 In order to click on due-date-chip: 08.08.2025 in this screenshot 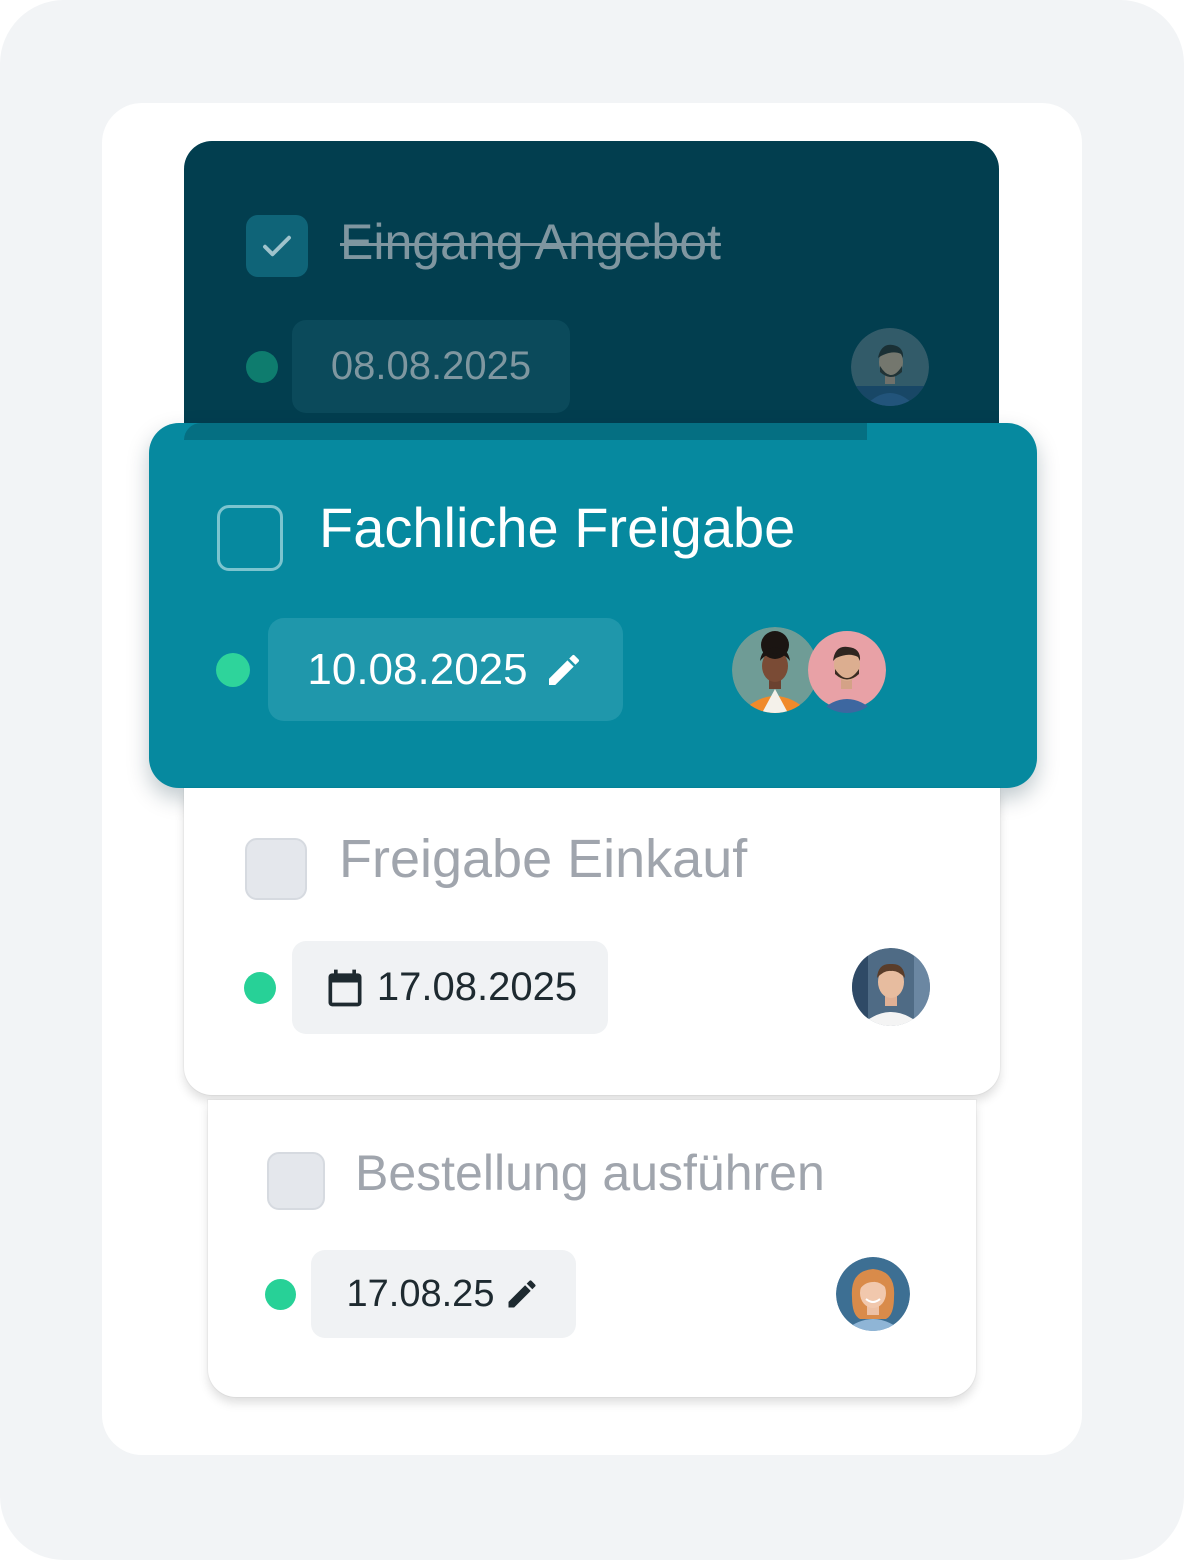, I will do `click(431, 366)`.